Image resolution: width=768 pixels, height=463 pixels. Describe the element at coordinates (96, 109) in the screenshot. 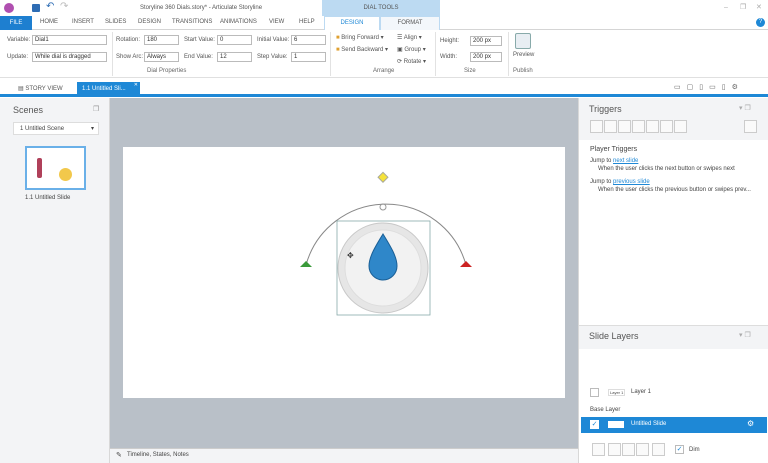

I see `panel-float-icon: ❐` at that location.